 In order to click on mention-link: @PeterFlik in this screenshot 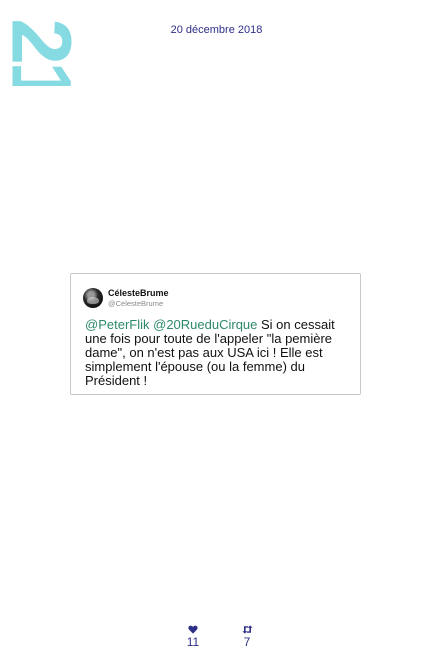, I will do `click(117, 324)`.